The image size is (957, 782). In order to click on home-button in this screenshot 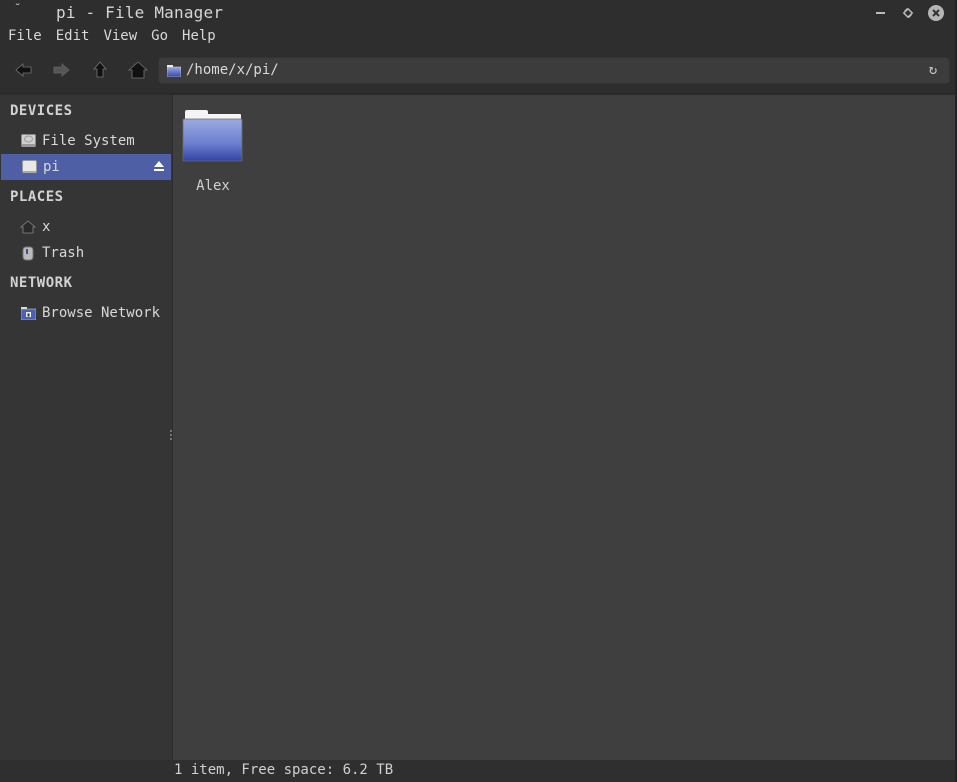, I will do `click(138, 70)`.